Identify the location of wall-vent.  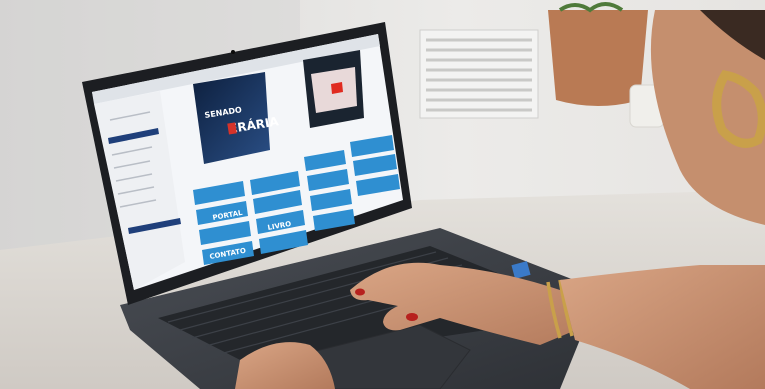
(479, 74).